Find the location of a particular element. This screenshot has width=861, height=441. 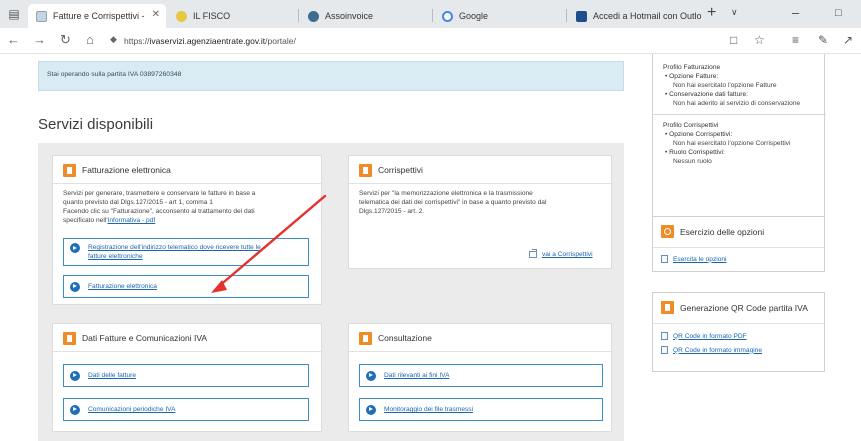

ruolo-corrispettivi-label: Ruolo Corrispettivi: is located at coordinates (741, 152).